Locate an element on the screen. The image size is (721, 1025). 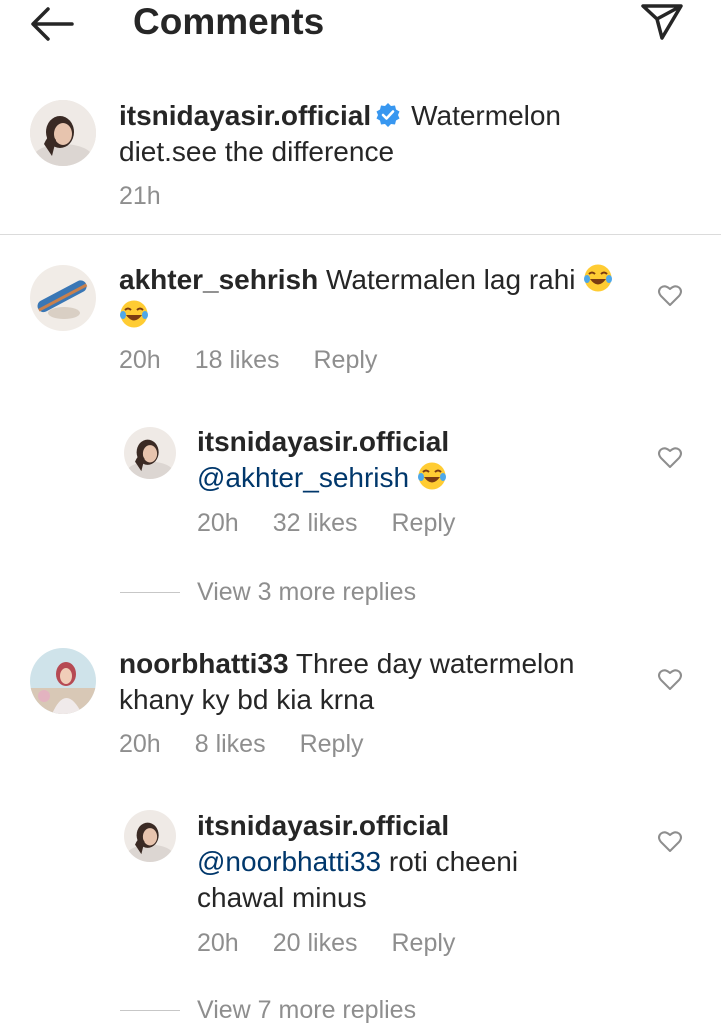
verified-badge-icon is located at coordinates (388, 114).